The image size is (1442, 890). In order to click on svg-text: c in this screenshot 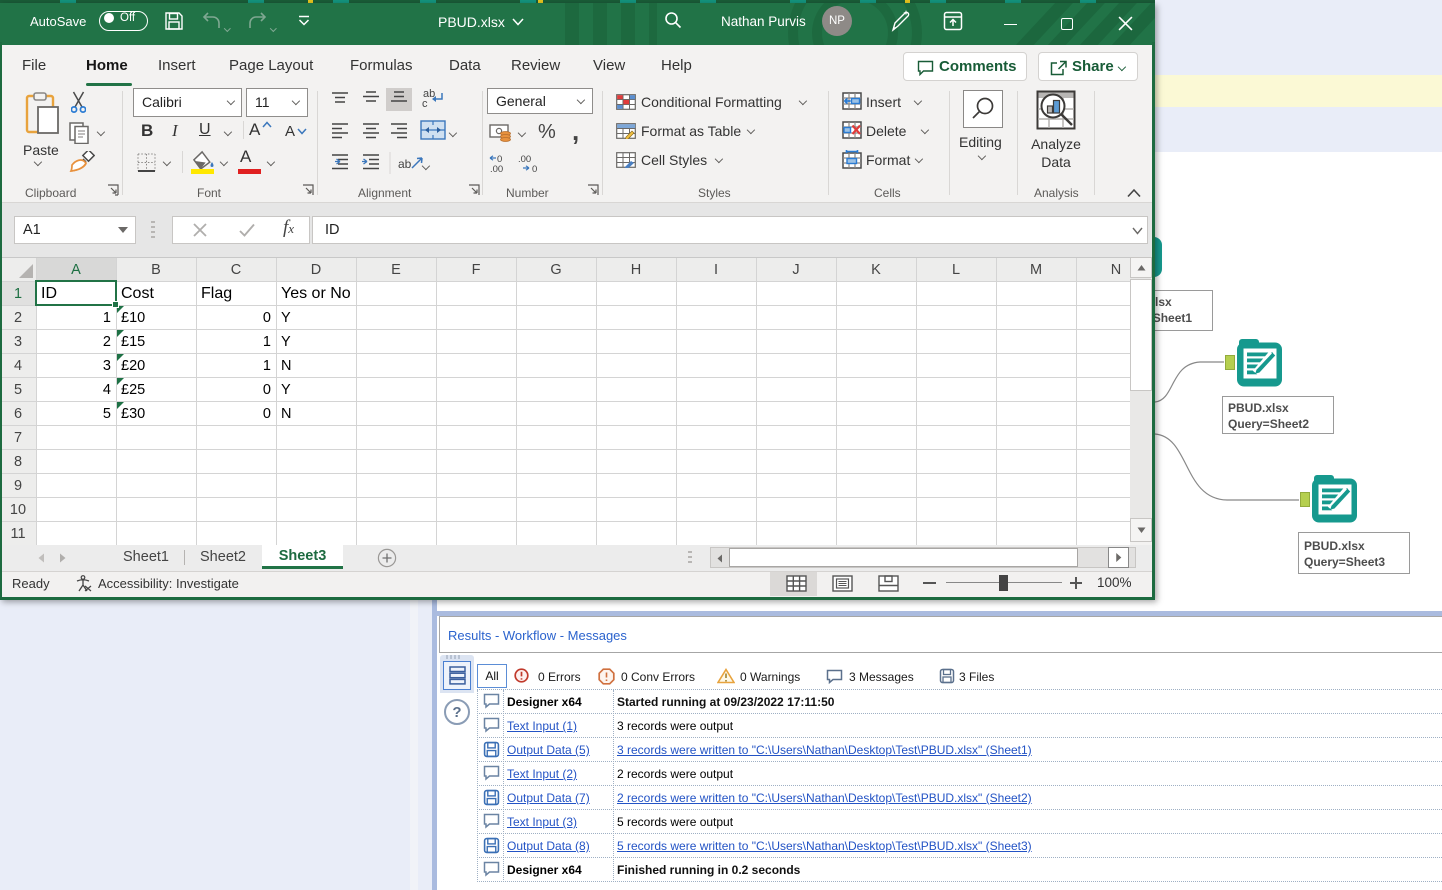, I will do `click(425, 104)`.